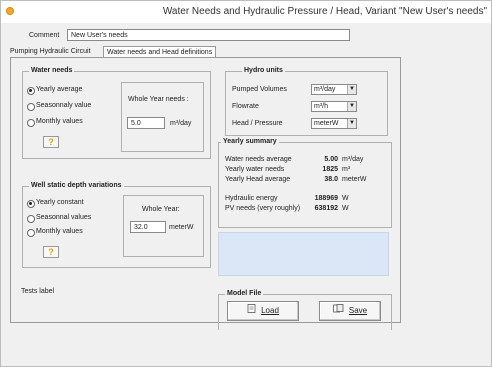  Describe the element at coordinates (334, 106) in the screenshot. I see `flowrate-select: m³/h ▼` at that location.